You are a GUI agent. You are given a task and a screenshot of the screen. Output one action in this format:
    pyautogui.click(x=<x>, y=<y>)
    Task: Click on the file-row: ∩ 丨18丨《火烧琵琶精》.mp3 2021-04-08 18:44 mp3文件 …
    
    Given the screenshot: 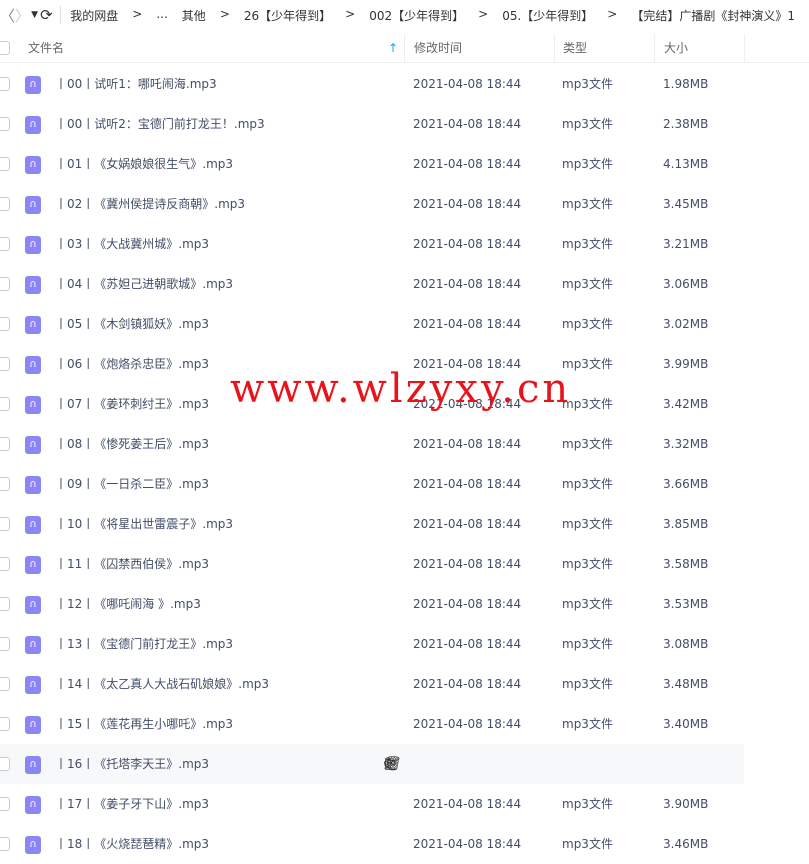 What is the action you would take?
    pyautogui.click(x=372, y=844)
    